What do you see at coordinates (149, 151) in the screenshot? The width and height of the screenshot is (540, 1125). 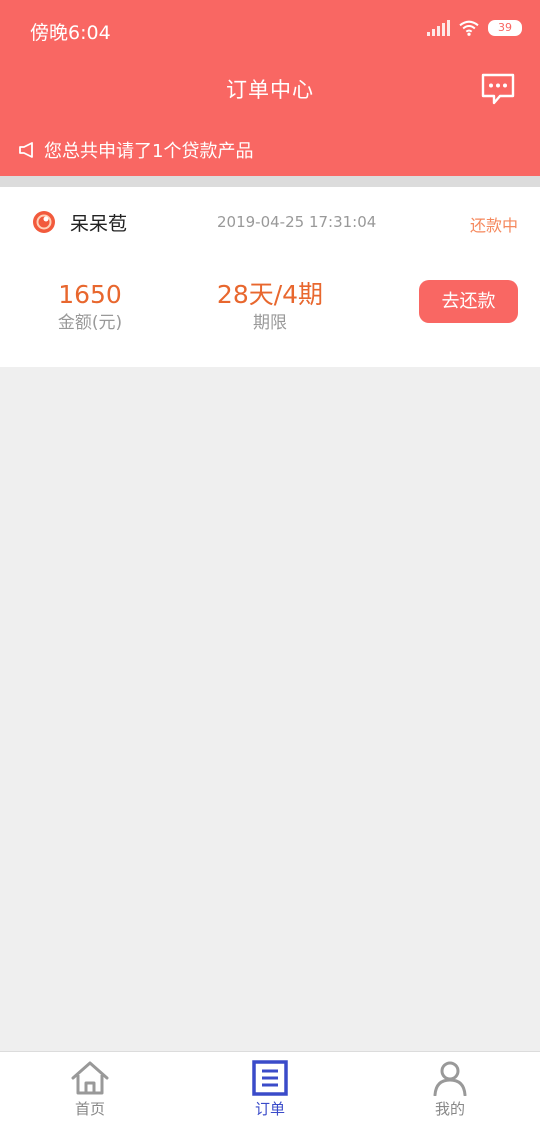 I see `notice-text: 您总共申请了1个贷款产品` at bounding box center [149, 151].